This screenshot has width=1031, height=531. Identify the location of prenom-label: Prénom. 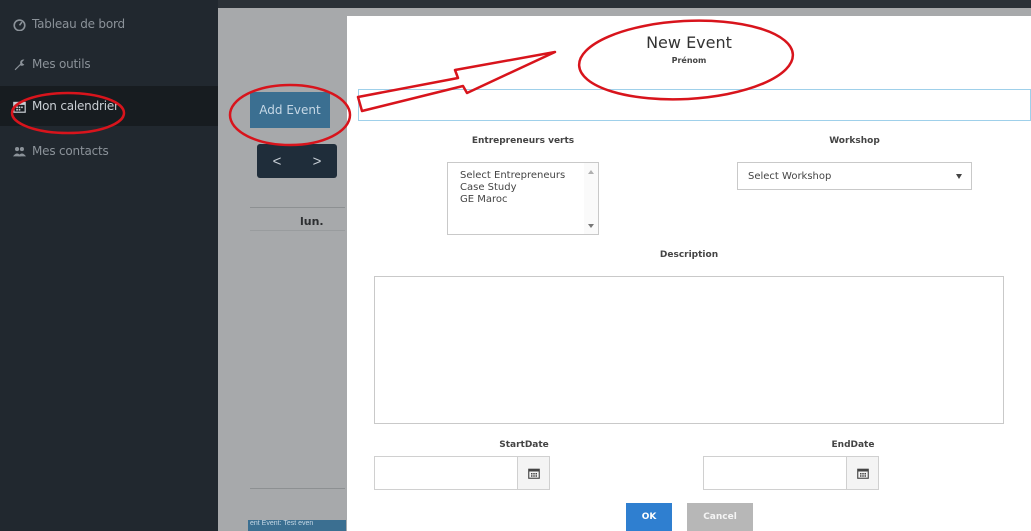
(689, 60).